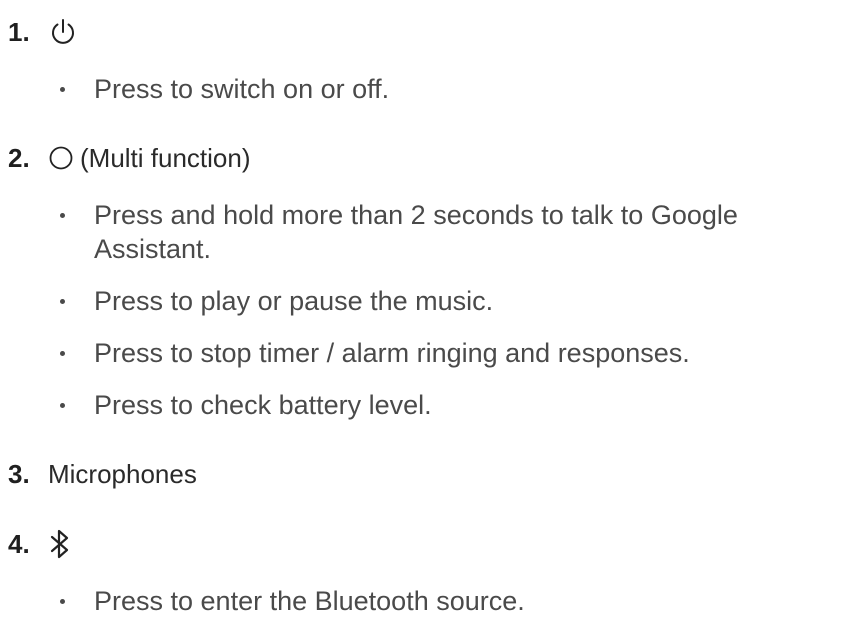 The height and width of the screenshot is (618, 856). What do you see at coordinates (294, 301) in the screenshot?
I see `bullet-text: Press to play or pause the music.` at bounding box center [294, 301].